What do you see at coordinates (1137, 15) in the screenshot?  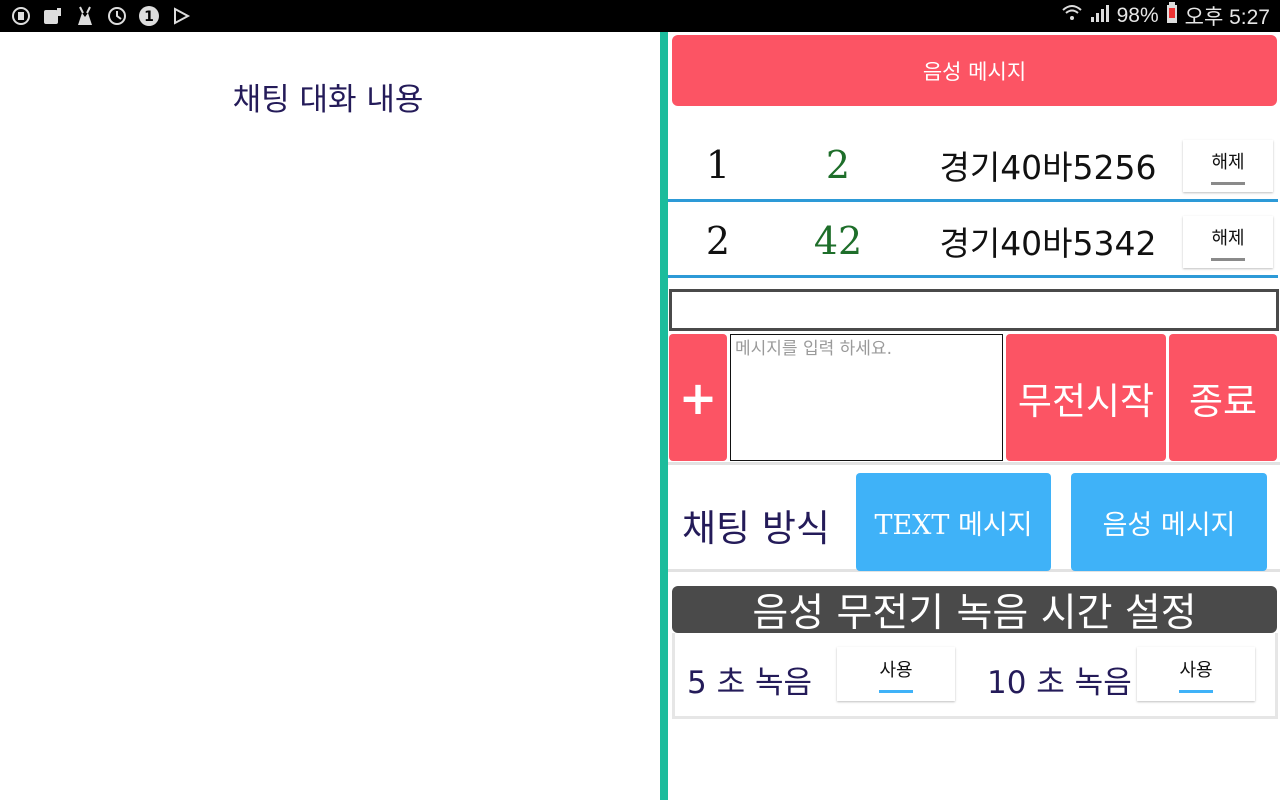 I see `battery-percent: 98%` at bounding box center [1137, 15].